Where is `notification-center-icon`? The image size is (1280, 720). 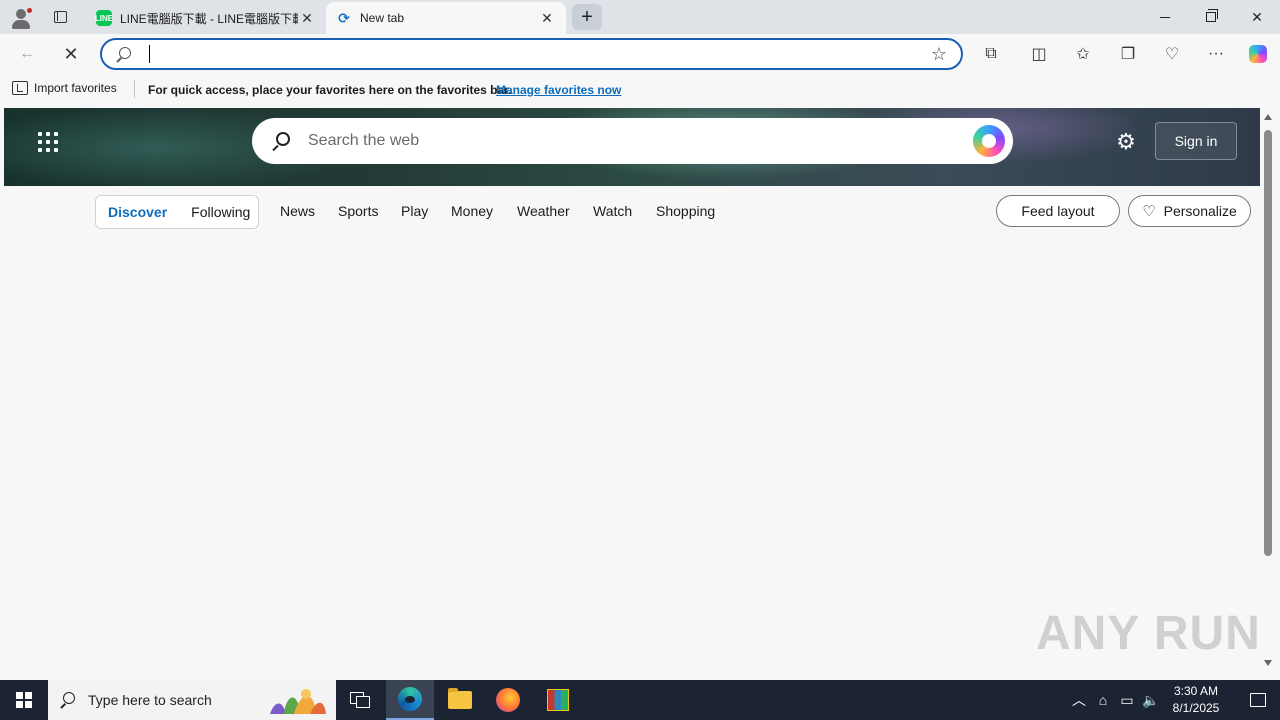
notification-center-icon is located at coordinates (1258, 700).